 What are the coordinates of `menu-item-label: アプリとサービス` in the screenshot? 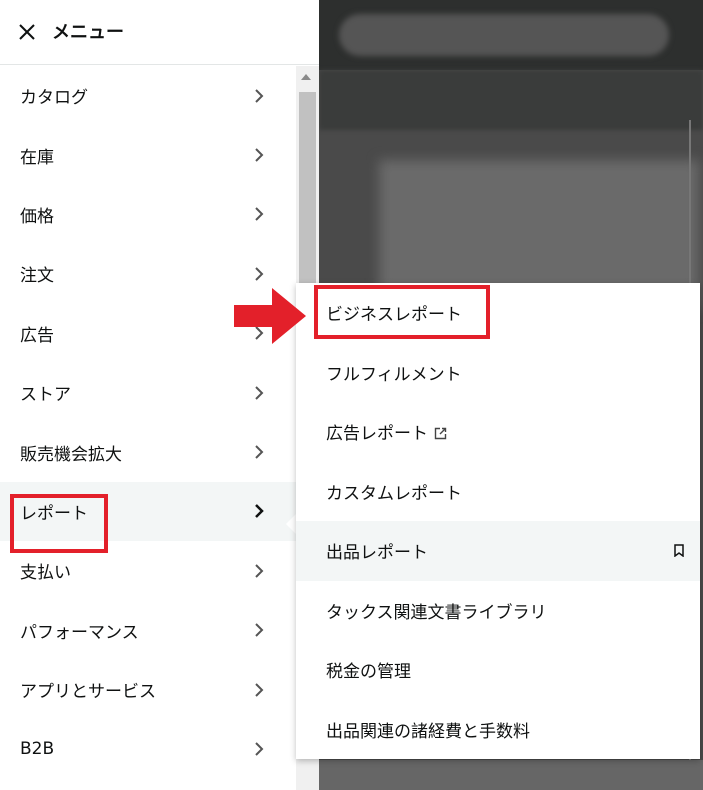 It's located at (88, 692).